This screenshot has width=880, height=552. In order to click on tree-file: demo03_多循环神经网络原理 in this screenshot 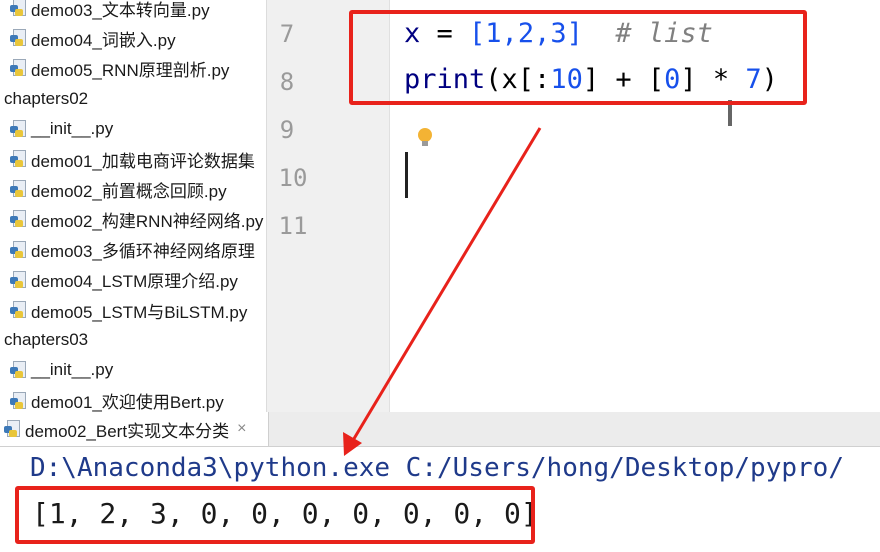, I will do `click(127, 250)`.